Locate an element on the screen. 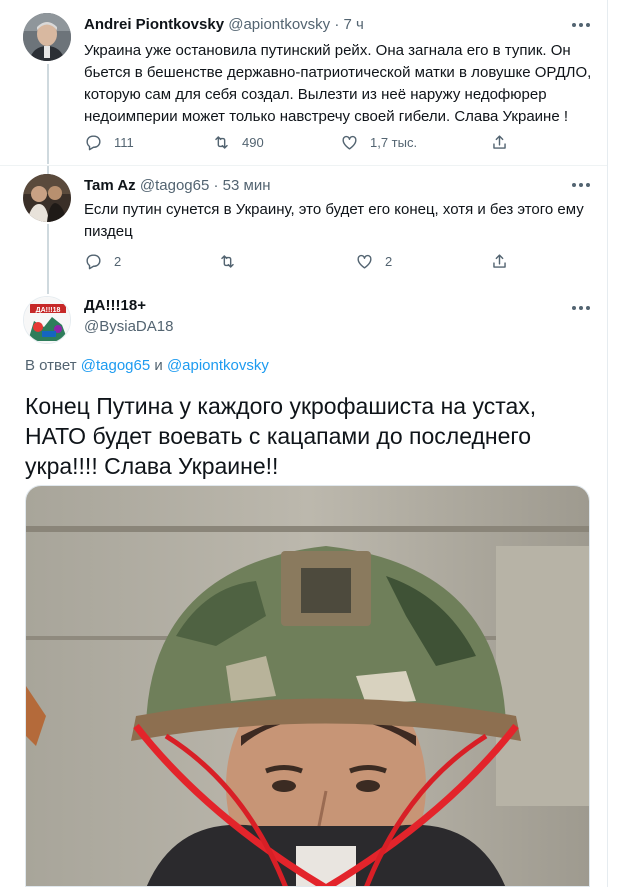 The width and height of the screenshot is (642, 887). tweet-text-line: укра!!!! Слава Украине!! is located at coordinates (152, 466).